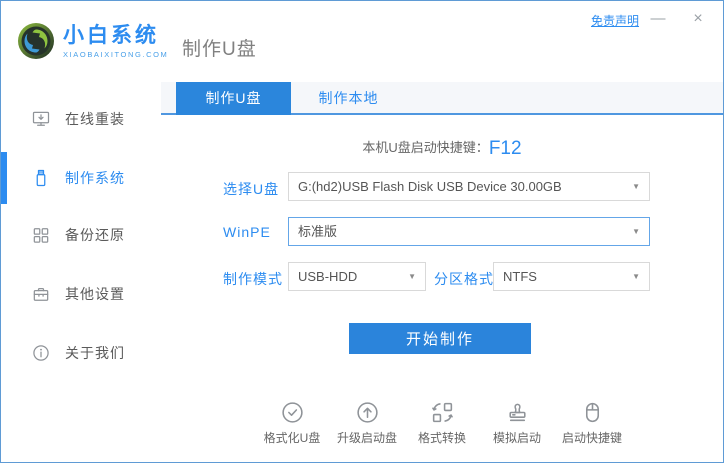  I want to click on backup-grid-icon, so click(41, 235).